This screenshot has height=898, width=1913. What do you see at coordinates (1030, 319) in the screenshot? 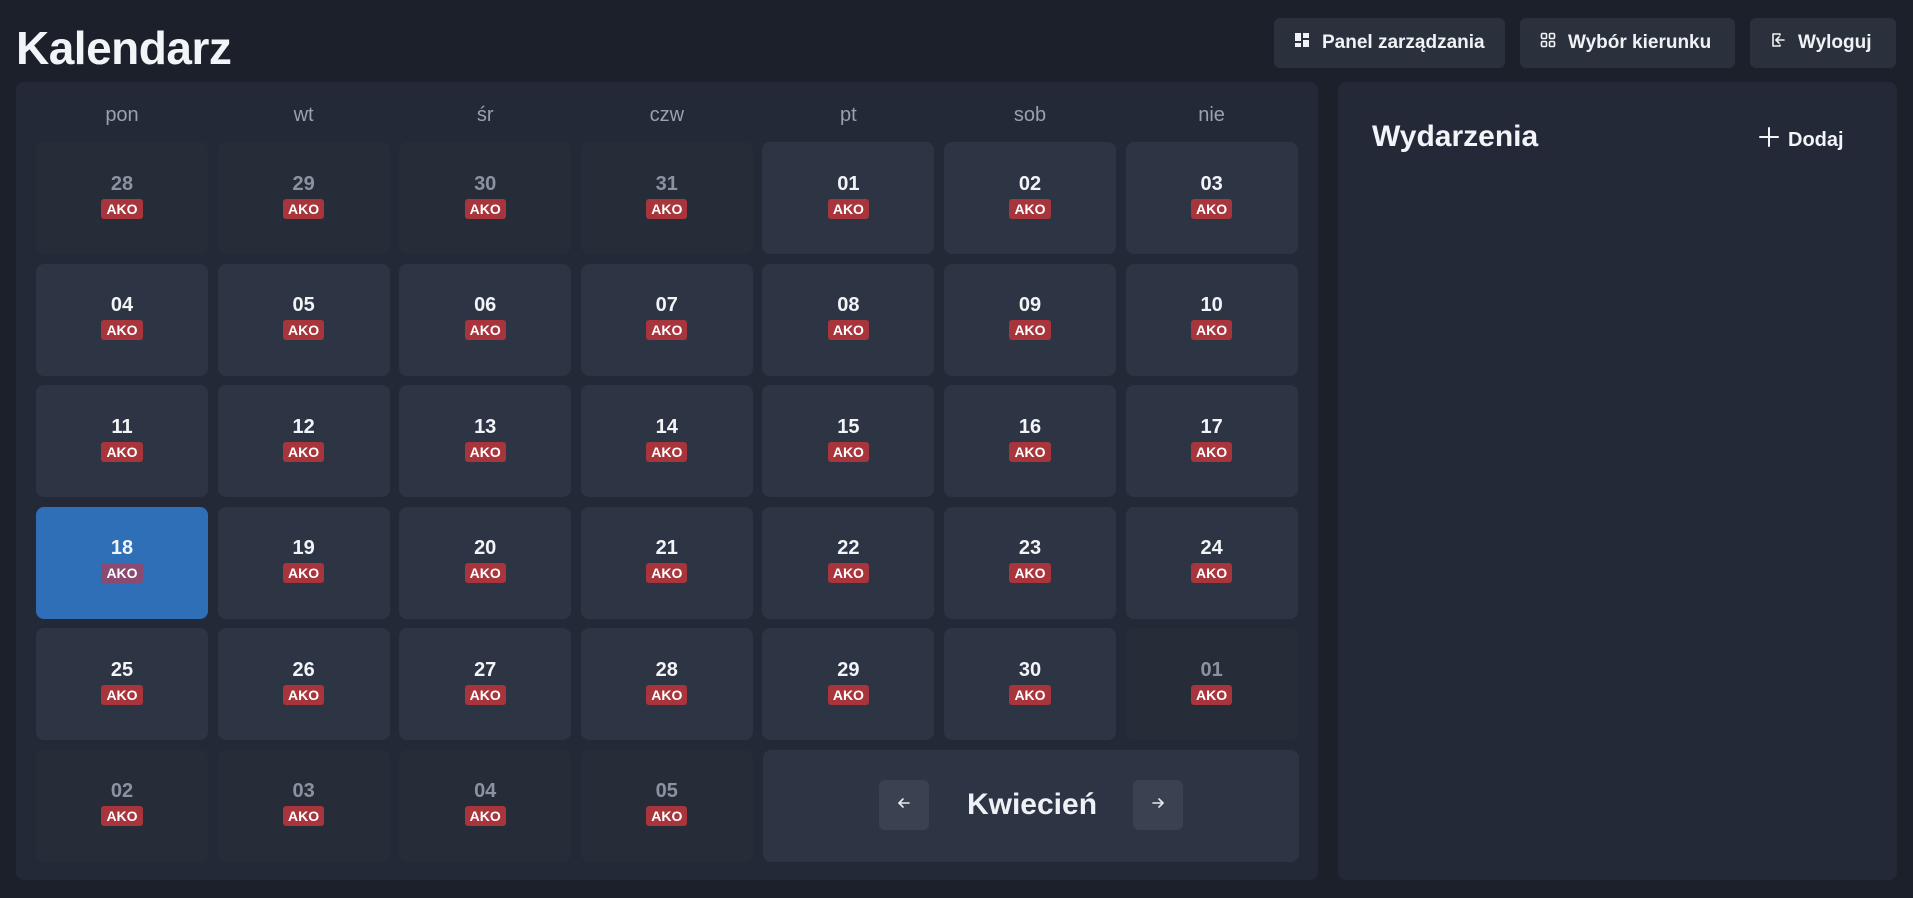
I see `day-cell: 09 AKO` at bounding box center [1030, 319].